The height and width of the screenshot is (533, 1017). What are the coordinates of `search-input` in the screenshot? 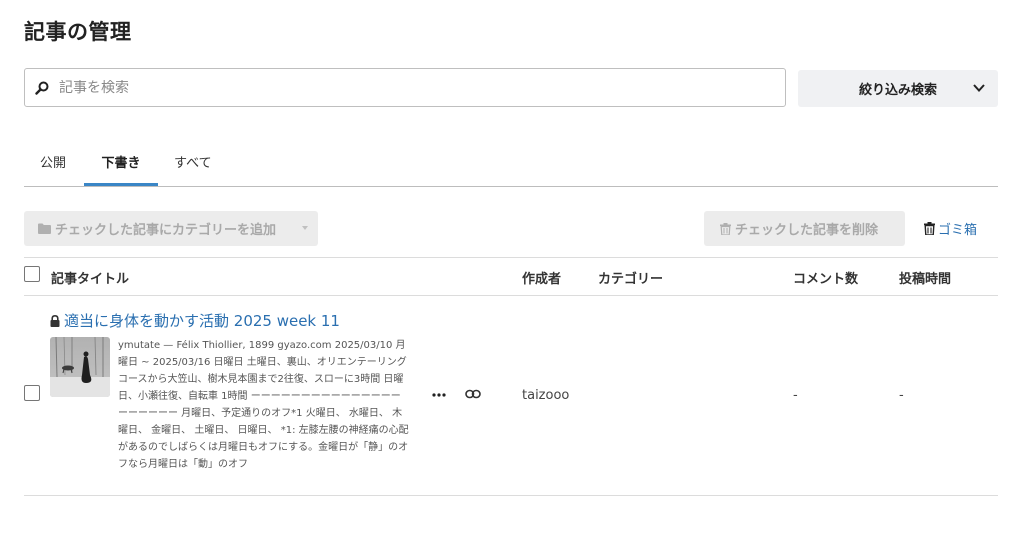 It's located at (409, 87).